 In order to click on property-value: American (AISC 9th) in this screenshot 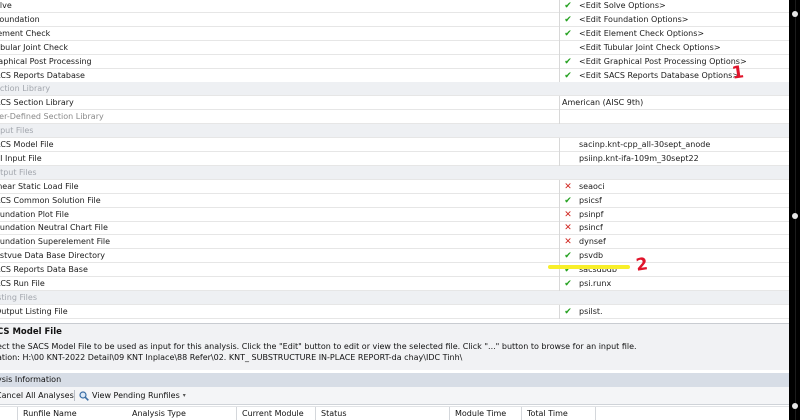, I will do `click(602, 103)`.